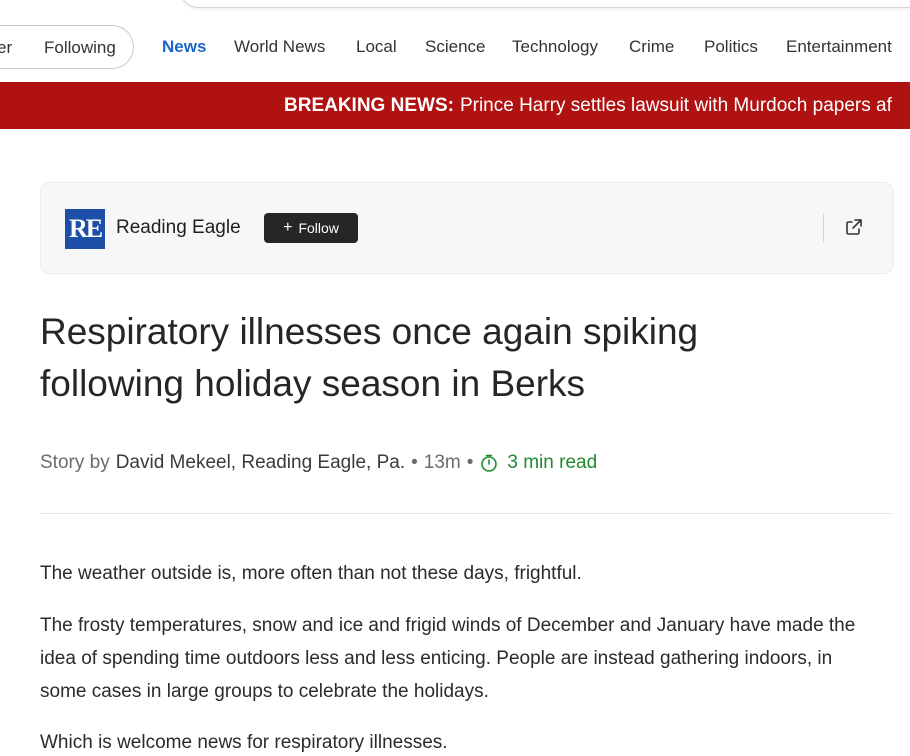 Image resolution: width=910 pixels, height=756 pixels. I want to click on publisher-card: RE Reading Eagle + Follow, so click(467, 228).